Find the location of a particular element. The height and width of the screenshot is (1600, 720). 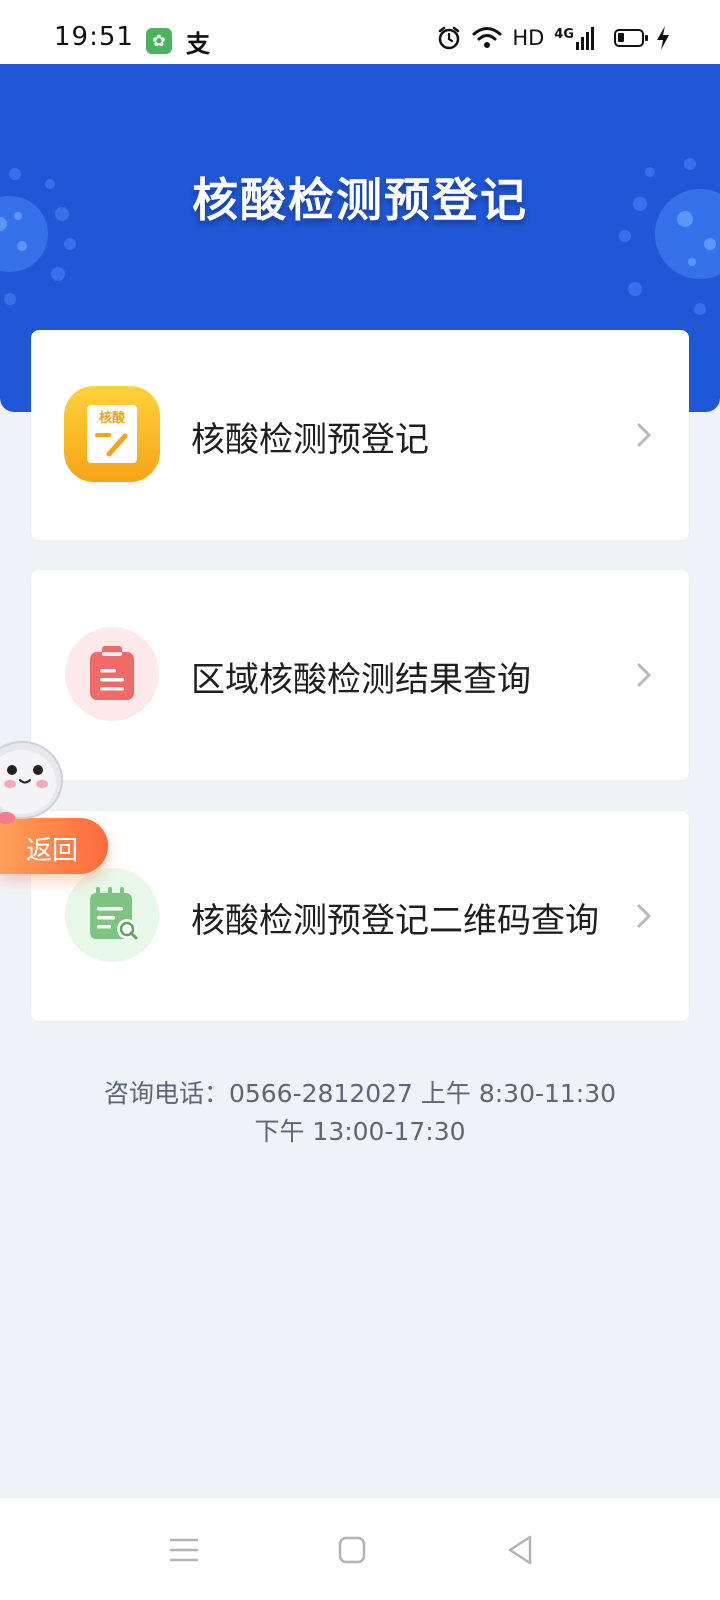

menu-item-registration: 核酸 核酸检测预登记 is located at coordinates (360, 435).